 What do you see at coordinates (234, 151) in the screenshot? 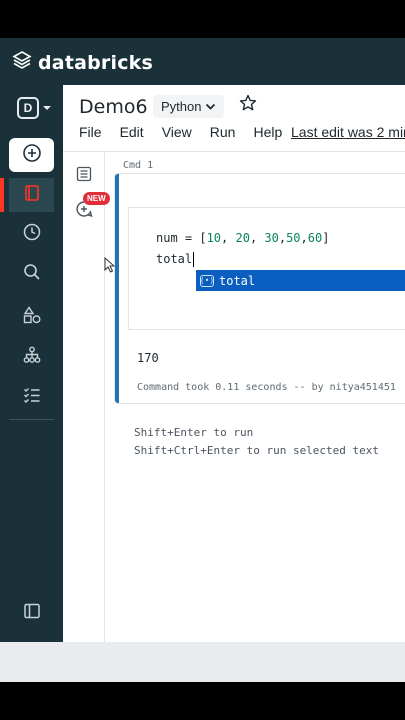
I see `header-divider` at bounding box center [234, 151].